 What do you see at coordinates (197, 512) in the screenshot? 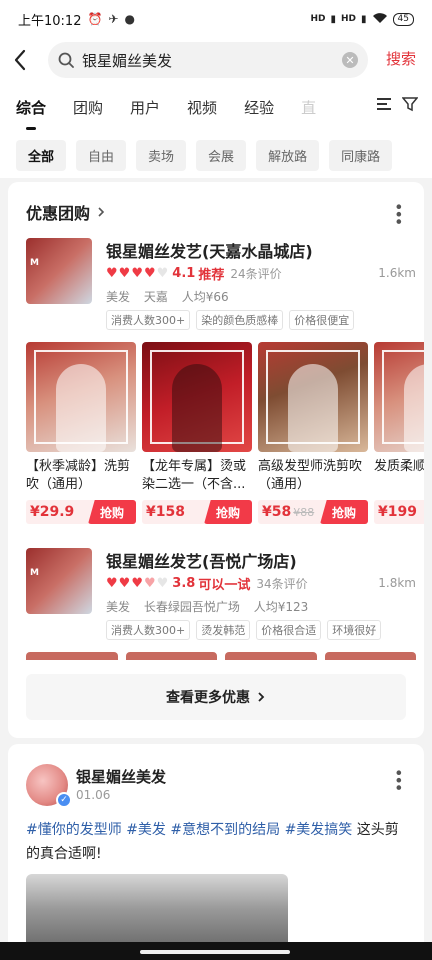
I see `deal-price-bar: ¥158 抢购` at bounding box center [197, 512].